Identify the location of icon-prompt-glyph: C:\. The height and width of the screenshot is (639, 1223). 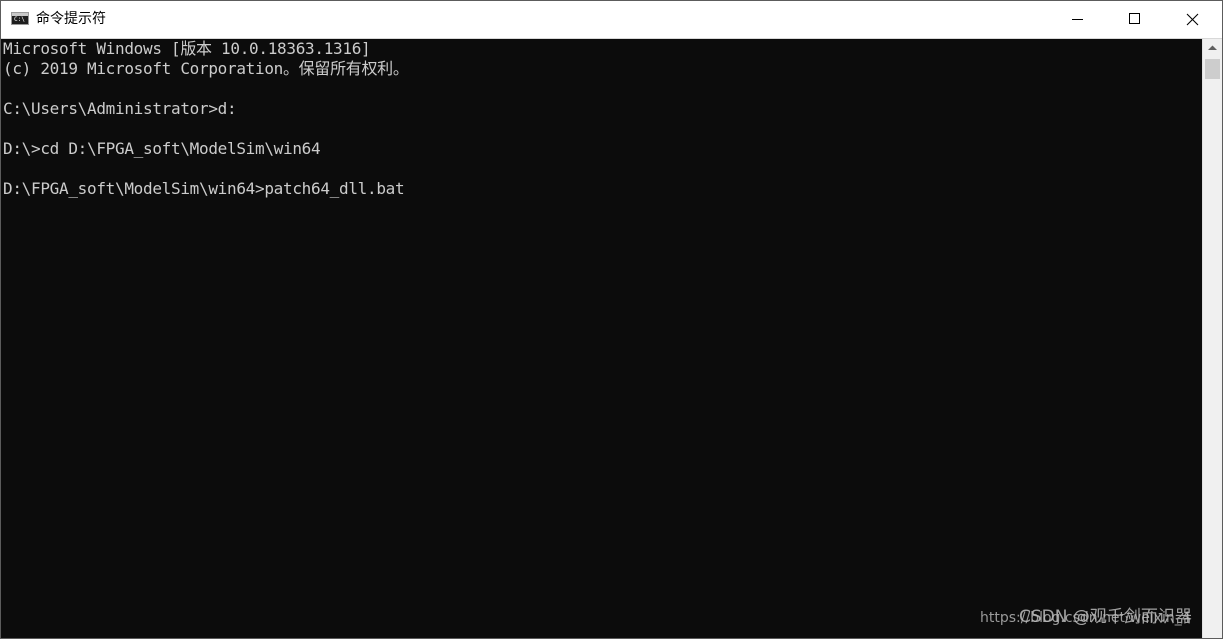
(19, 19).